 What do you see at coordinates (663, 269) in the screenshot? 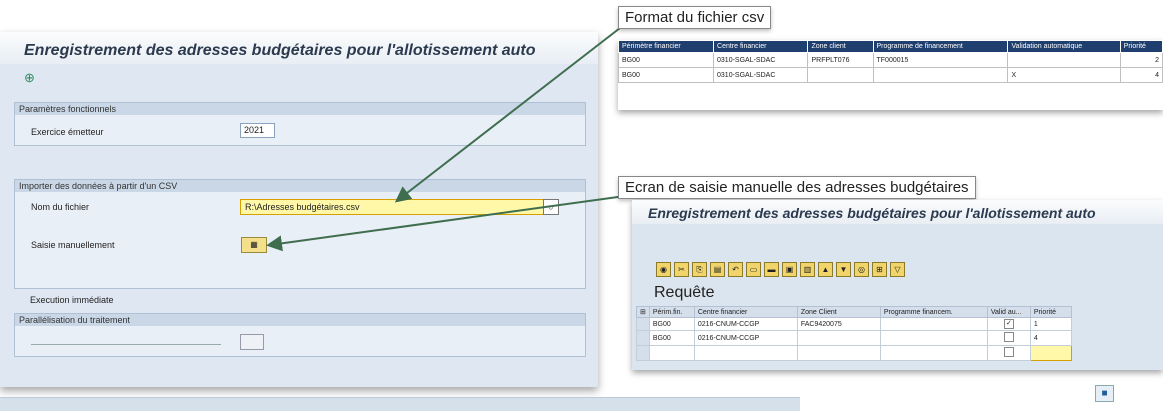
I see `details-icon: ◉` at bounding box center [663, 269].